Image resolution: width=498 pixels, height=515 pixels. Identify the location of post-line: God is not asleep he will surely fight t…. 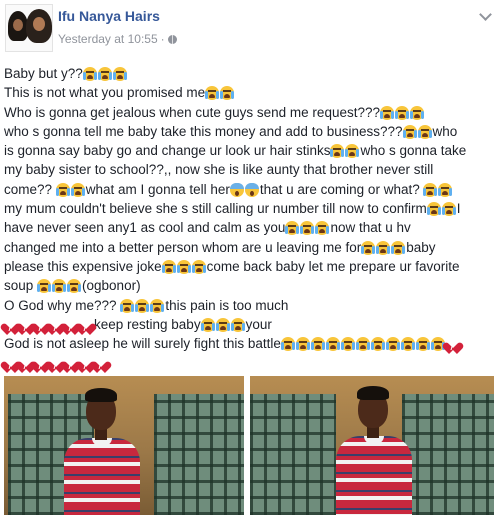
(249, 343).